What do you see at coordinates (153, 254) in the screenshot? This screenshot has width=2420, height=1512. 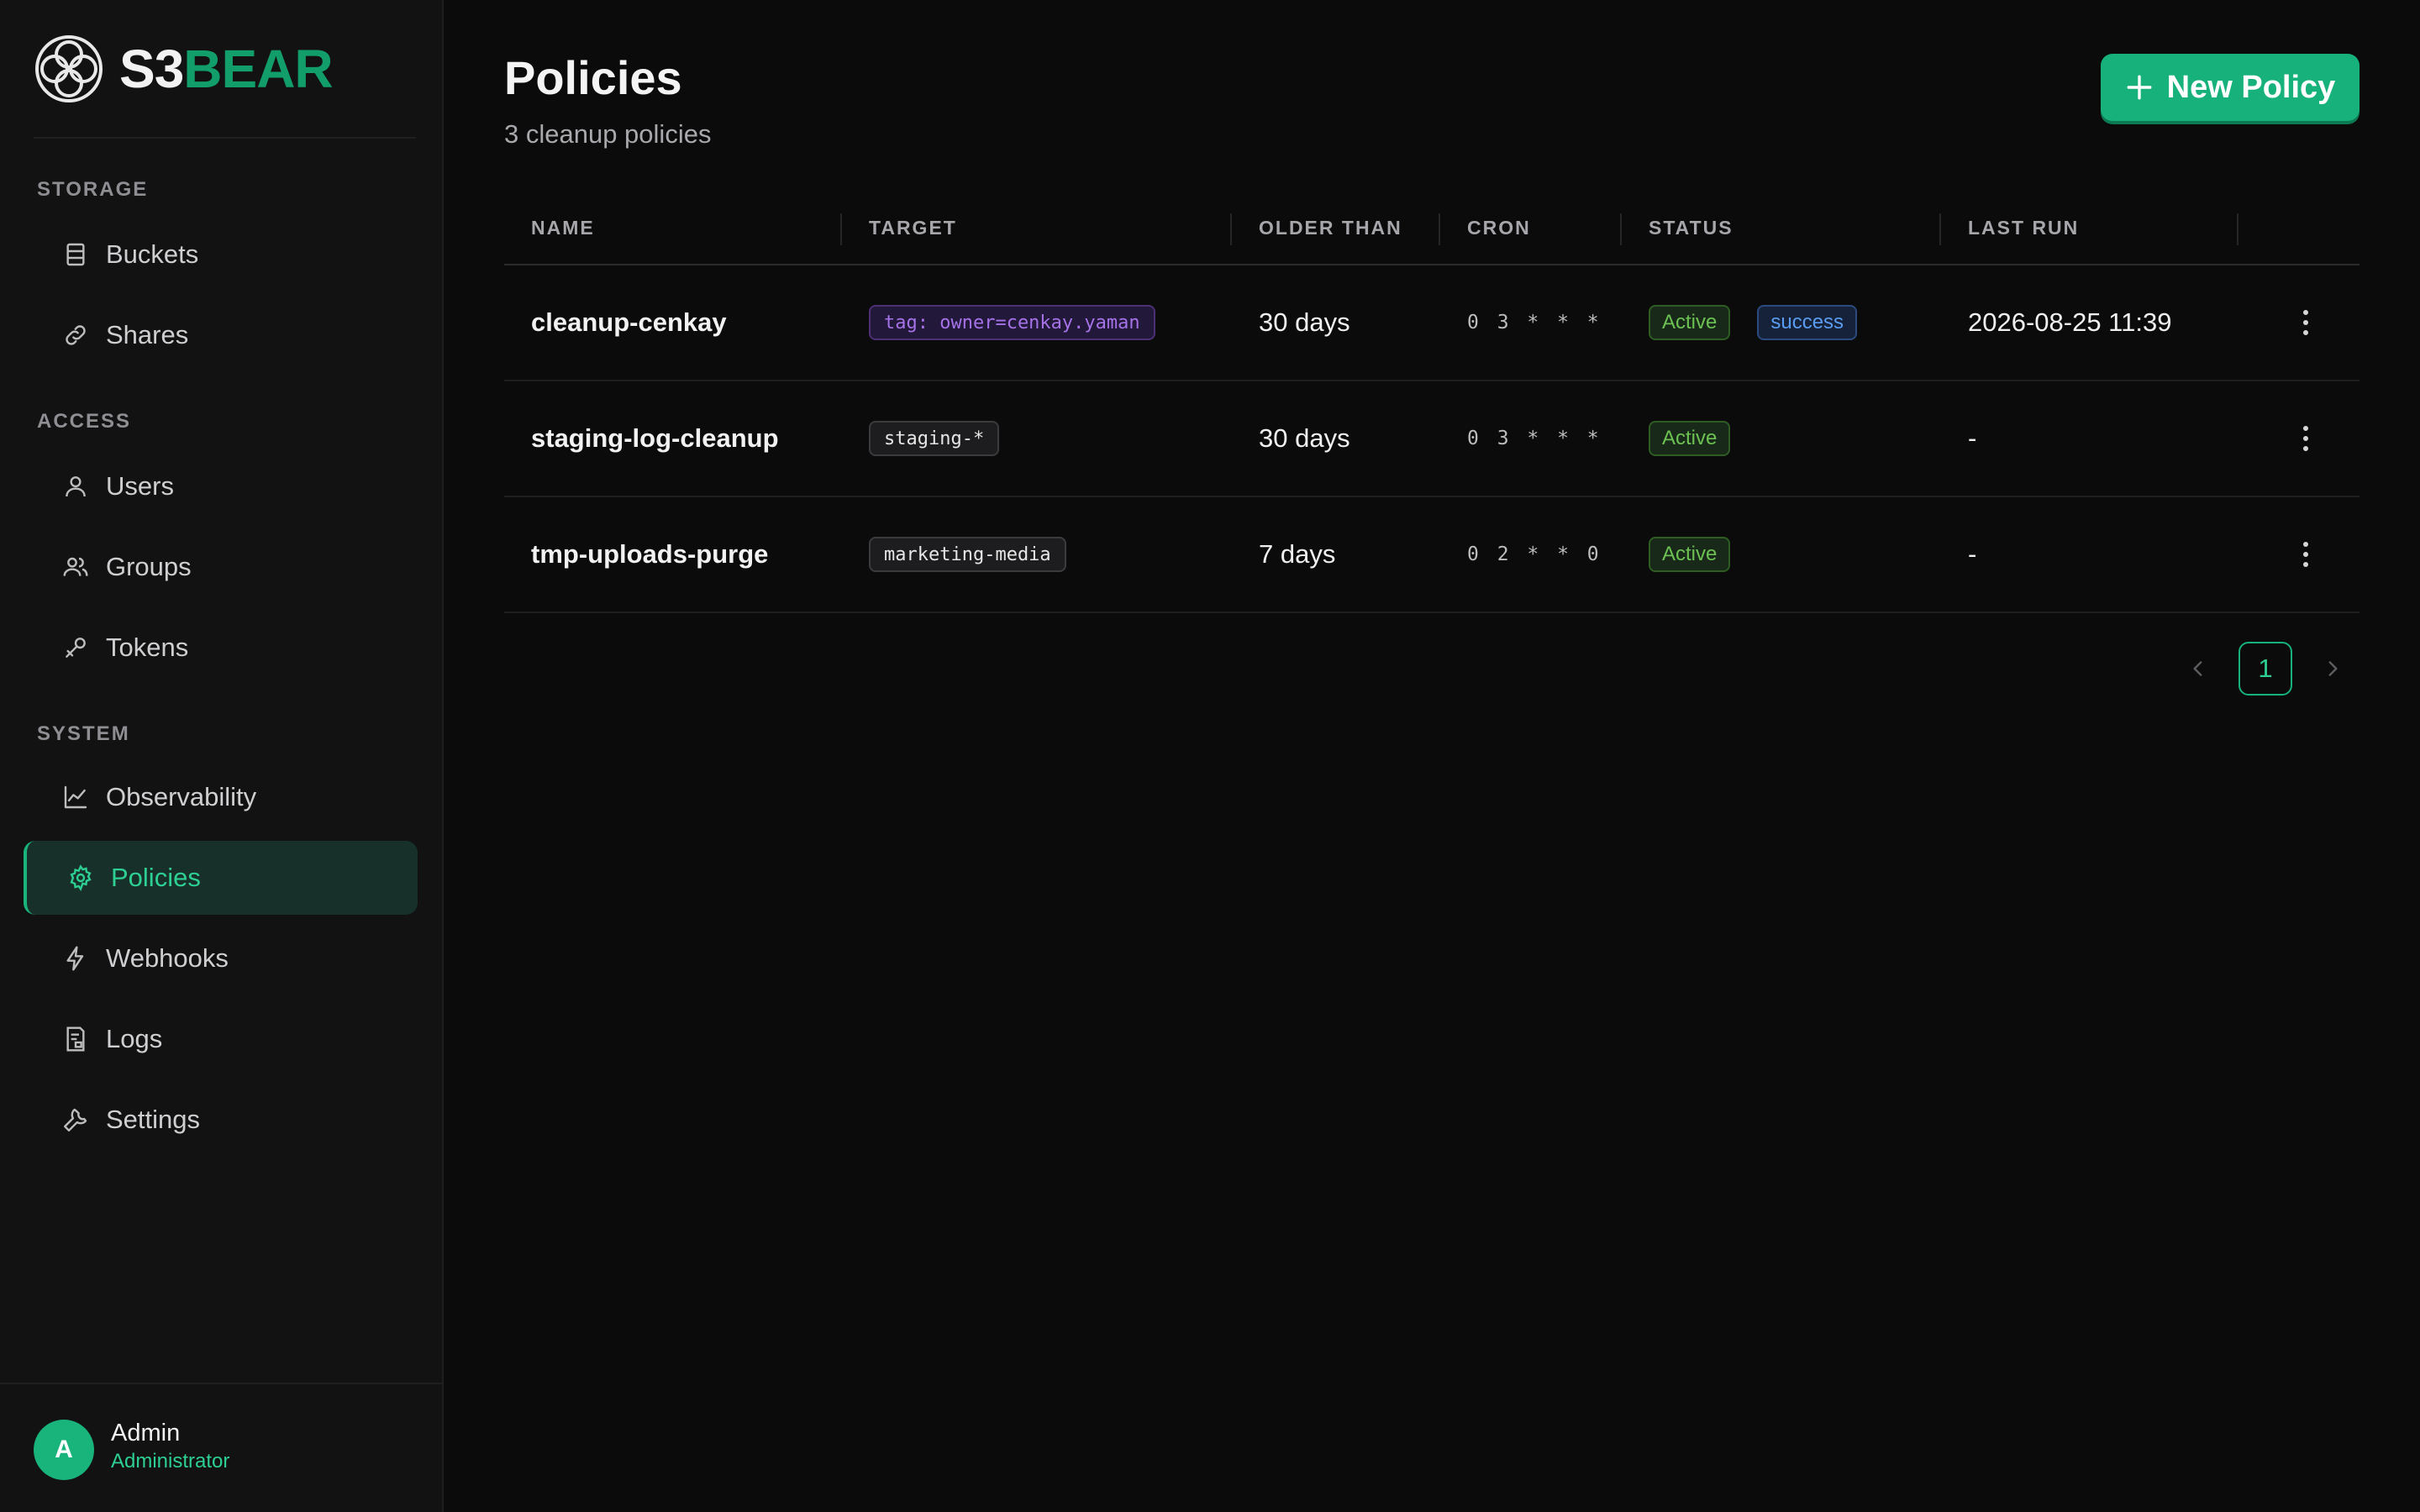 I see `sidebar-item-label: Buckets` at bounding box center [153, 254].